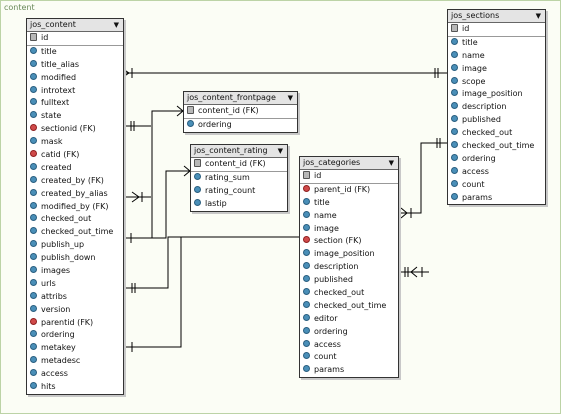 Image resolution: width=561 pixels, height=415 pixels. Describe the element at coordinates (239, 204) in the screenshot. I see `field-row: lastip` at that location.